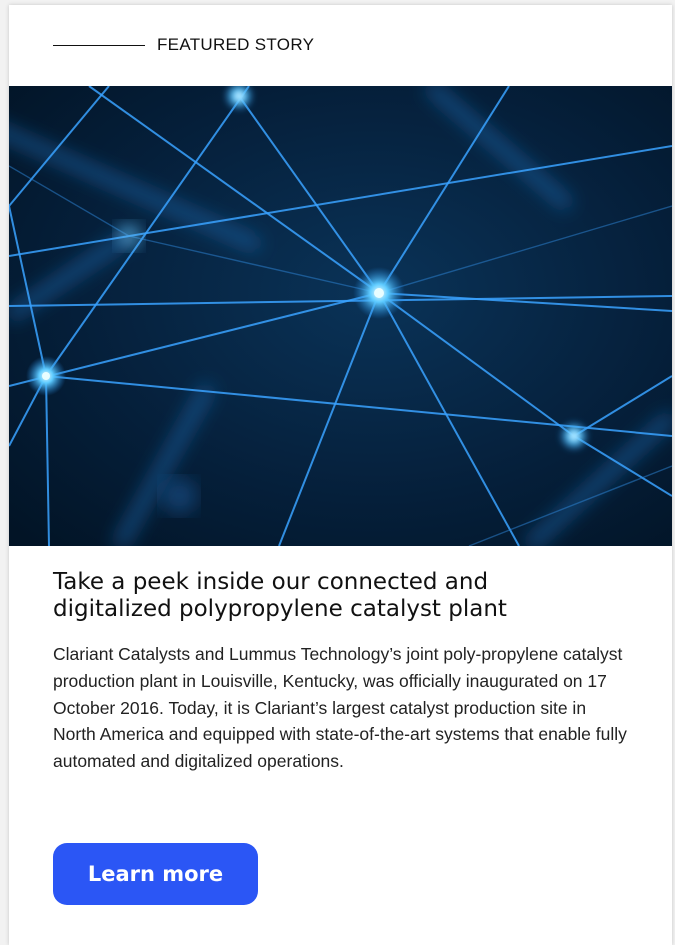 This screenshot has height=945, width=675. Describe the element at coordinates (236, 44) in the screenshot. I see `eyebrow-label: FEATURED STORY` at that location.